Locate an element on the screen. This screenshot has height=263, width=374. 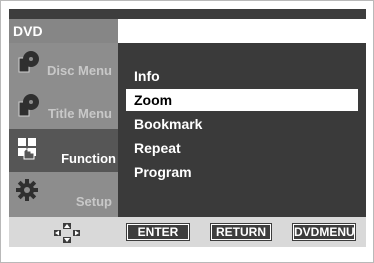
sidebar-item-label: Function is located at coordinates (88, 158).